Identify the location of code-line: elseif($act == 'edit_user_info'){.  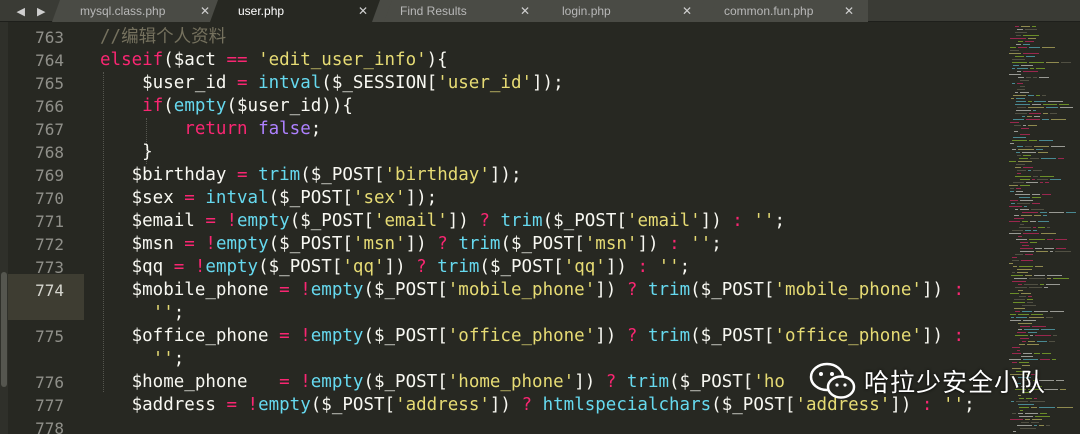
(550, 60).